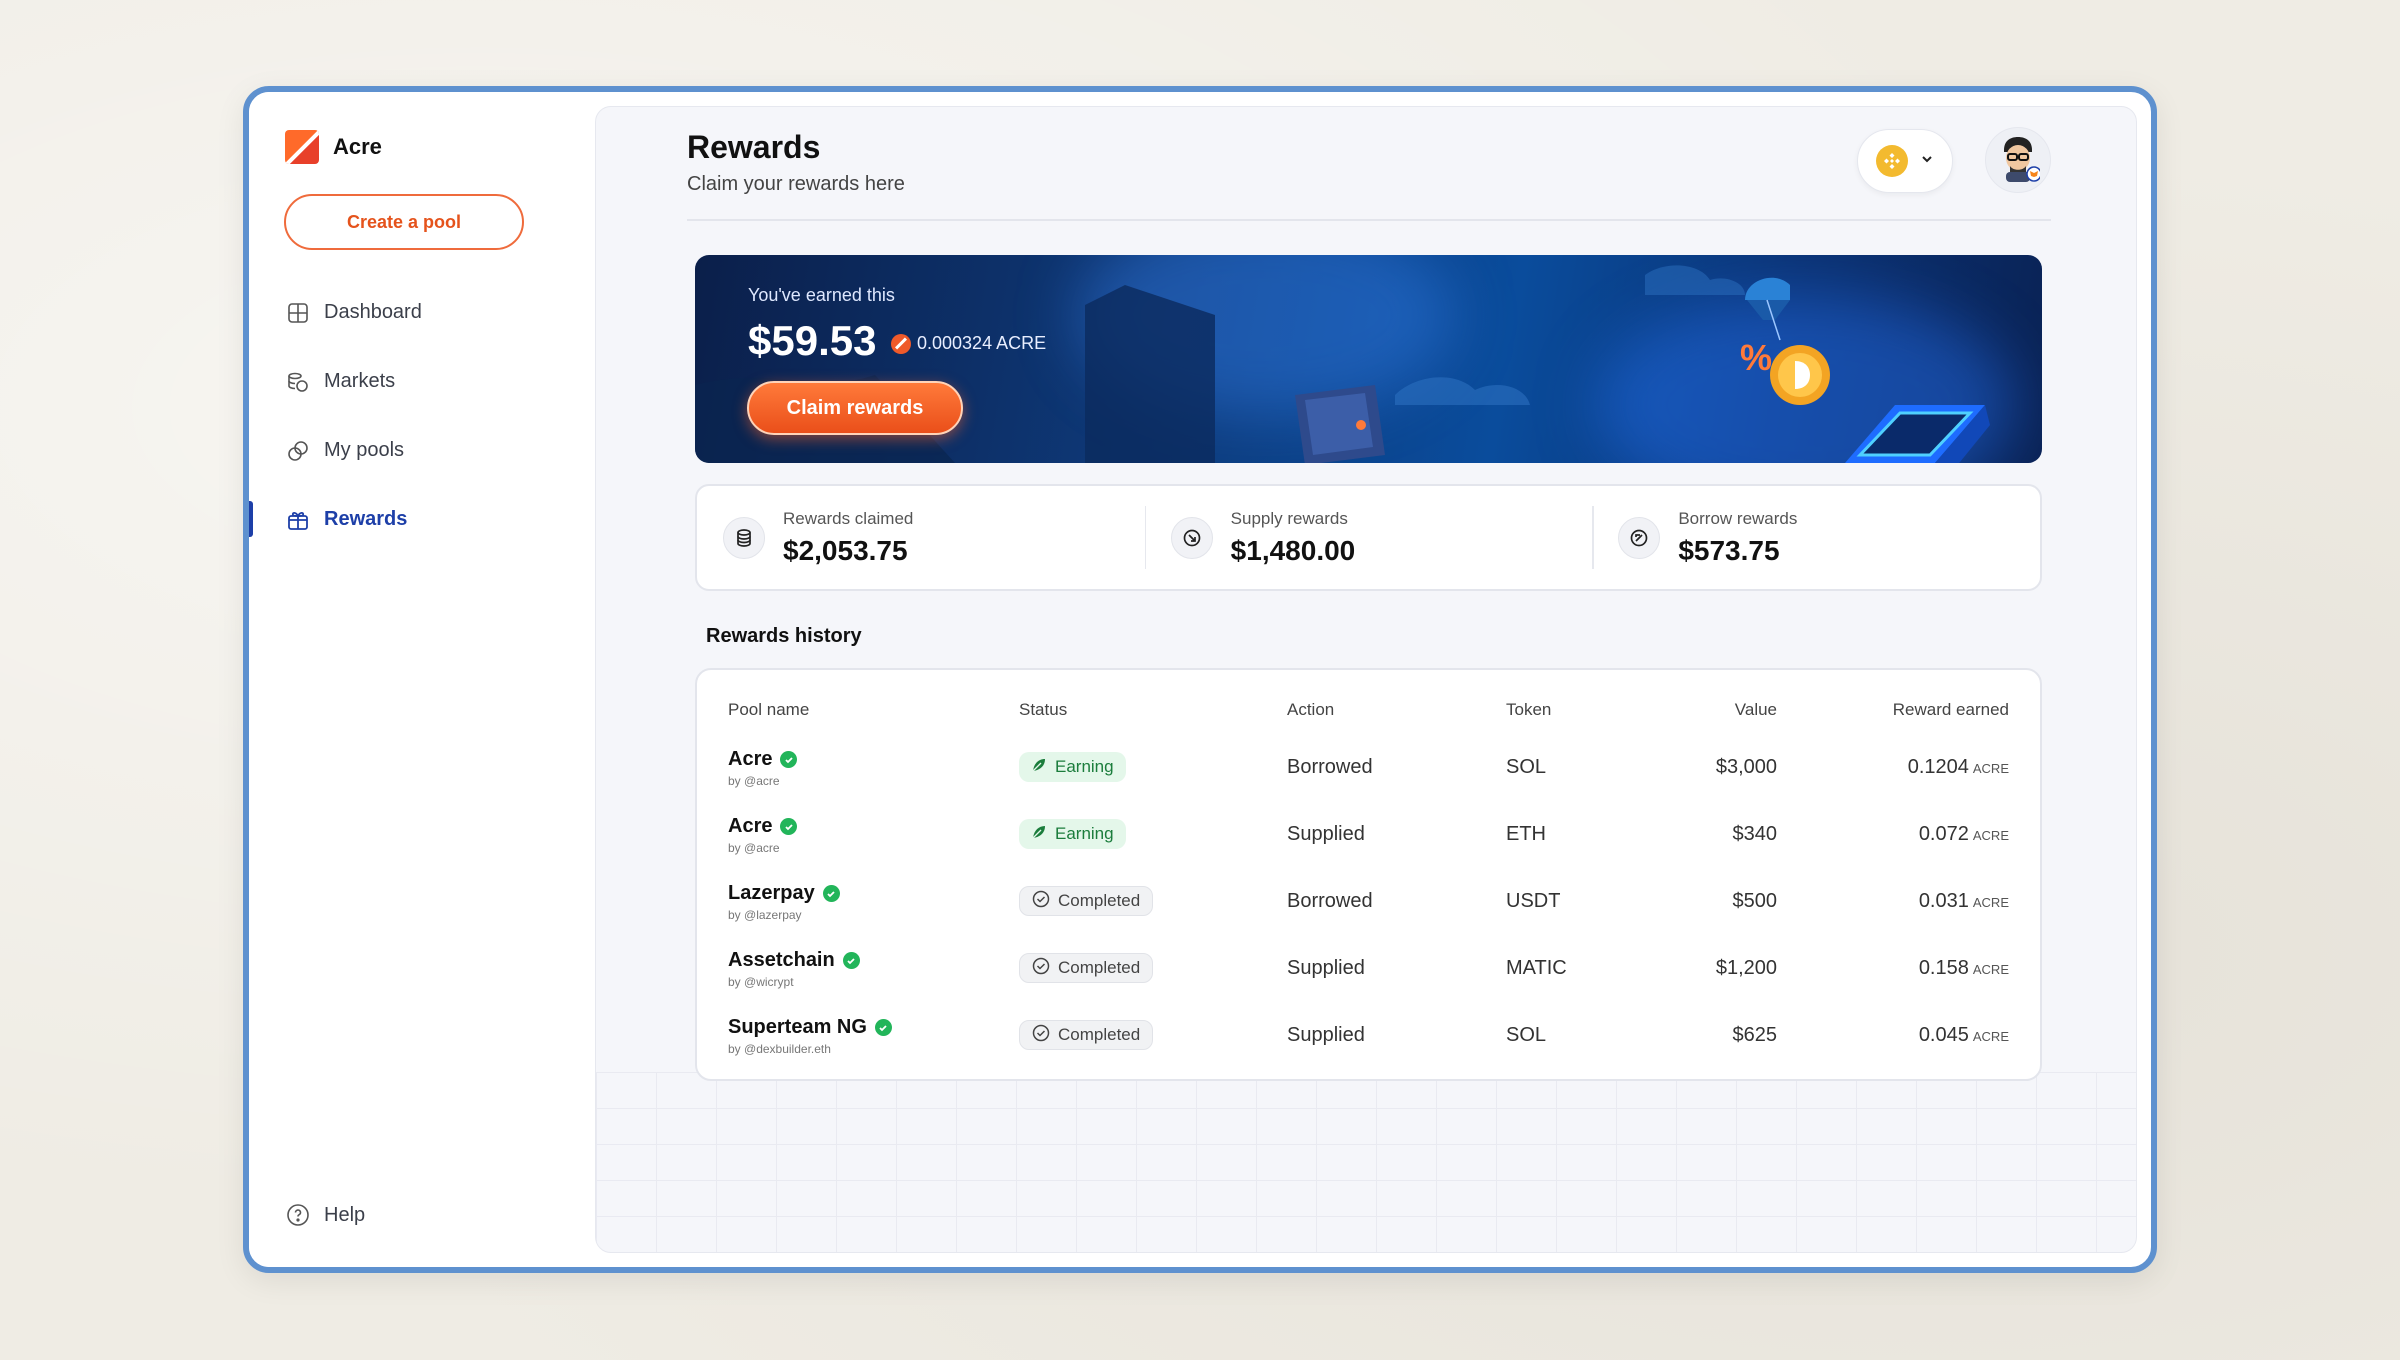 The image size is (2400, 1360). Describe the element at coordinates (345, 1214) in the screenshot. I see `help-label: Help` at that location.